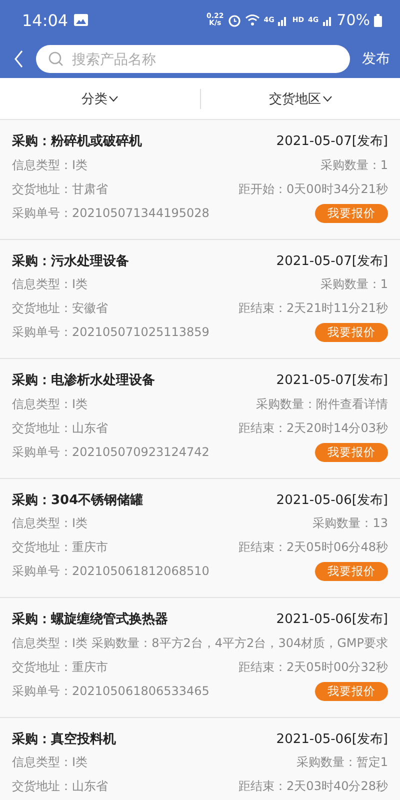 The width and height of the screenshot is (400, 800). What do you see at coordinates (19, 59) in the screenshot?
I see `back-icon` at bounding box center [19, 59].